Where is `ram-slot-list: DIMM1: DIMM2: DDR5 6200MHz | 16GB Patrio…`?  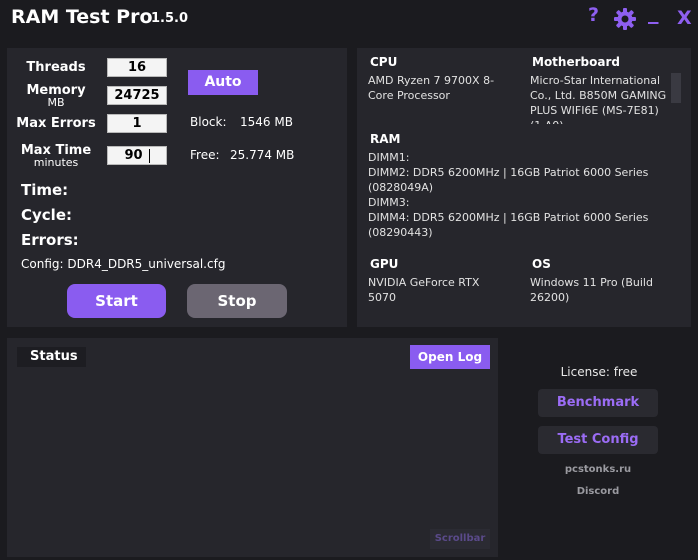
ram-slot-list: DIMM1: DIMM2: DDR5 6200MHz | 16GB Patrio… is located at coordinates (518, 195).